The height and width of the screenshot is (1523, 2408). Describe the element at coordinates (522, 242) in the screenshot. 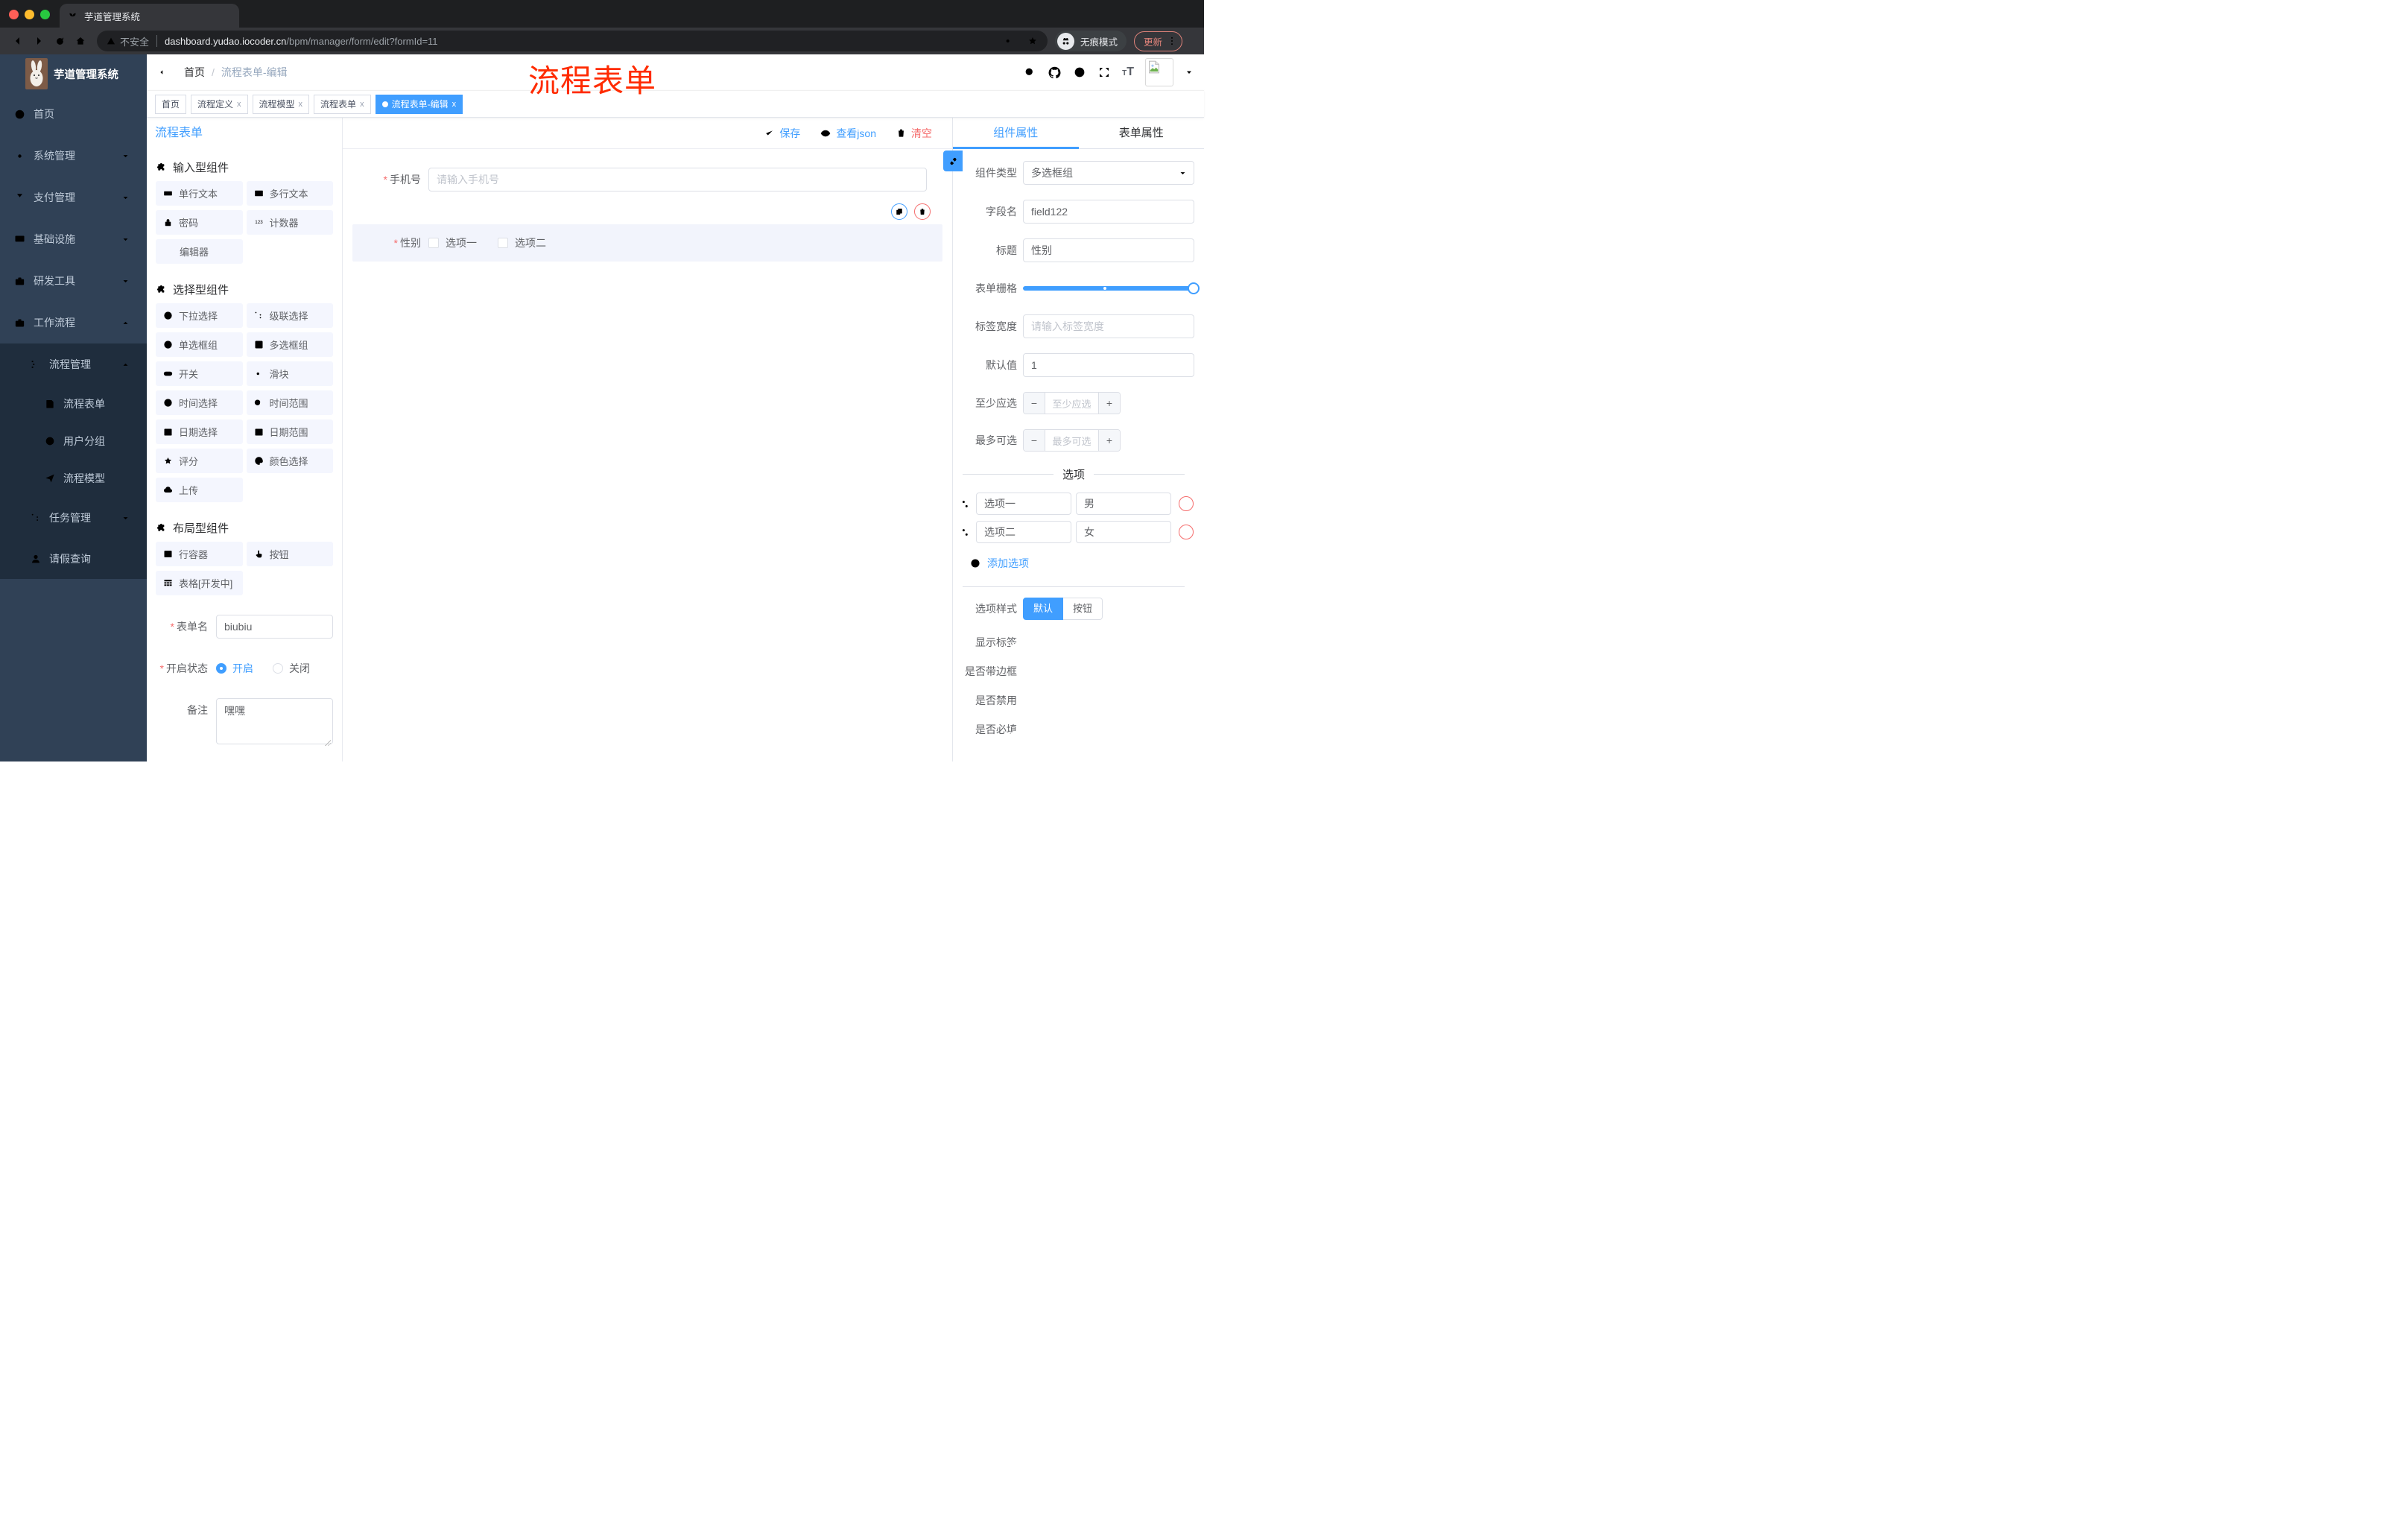

I see `gender-checkbox-option2: 选项二` at that location.